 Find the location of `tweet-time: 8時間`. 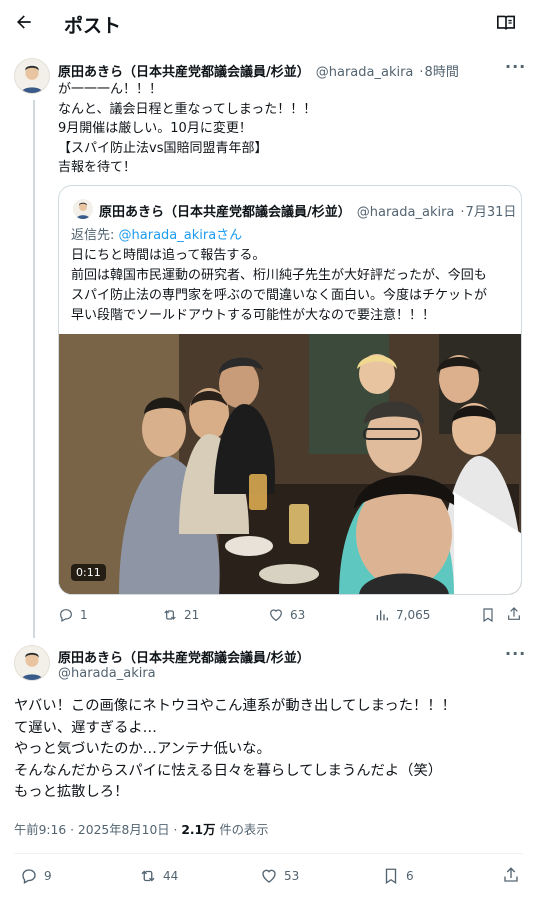

tweet-time: 8時間 is located at coordinates (442, 70).